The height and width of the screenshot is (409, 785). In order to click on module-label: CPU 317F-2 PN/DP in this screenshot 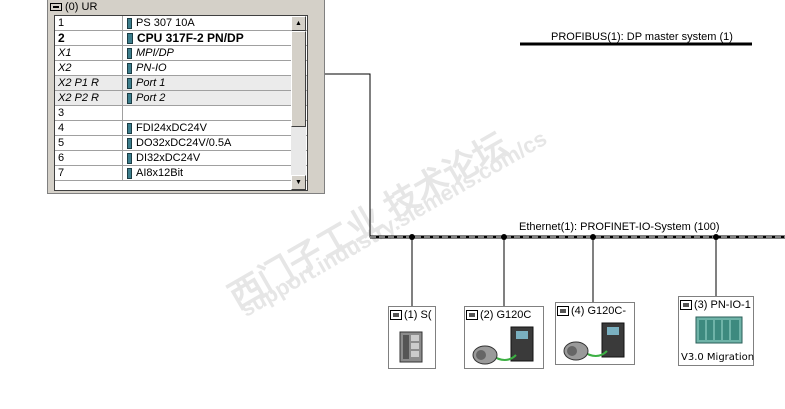, I will do `click(190, 38)`.